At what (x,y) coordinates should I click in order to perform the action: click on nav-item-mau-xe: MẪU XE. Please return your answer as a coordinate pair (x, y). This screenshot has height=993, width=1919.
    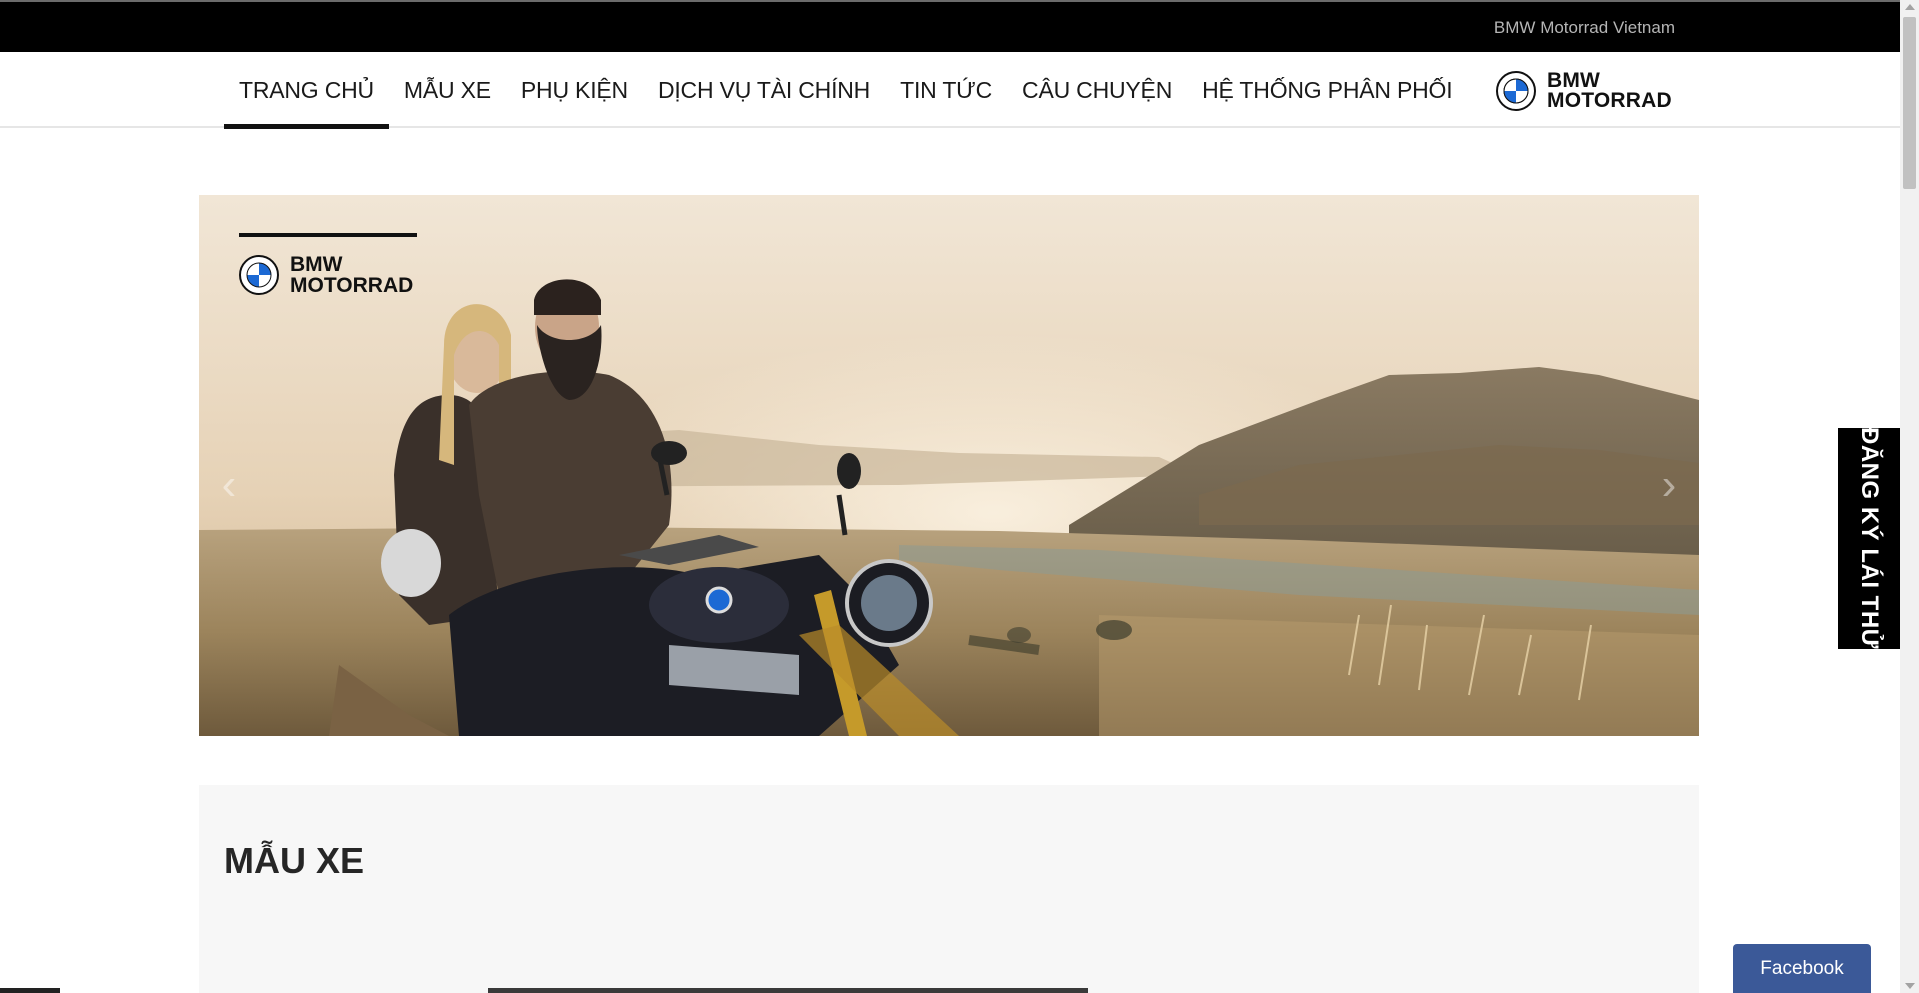
    Looking at the image, I should click on (447, 90).